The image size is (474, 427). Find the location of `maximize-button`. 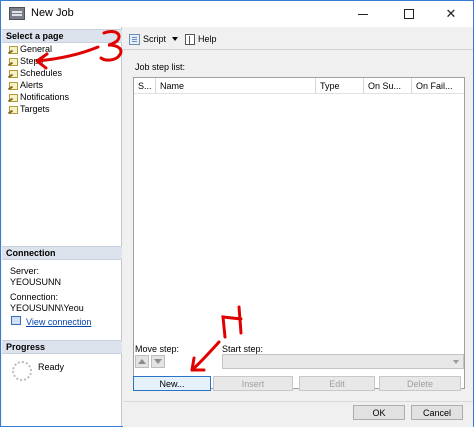

maximize-button is located at coordinates (409, 14).